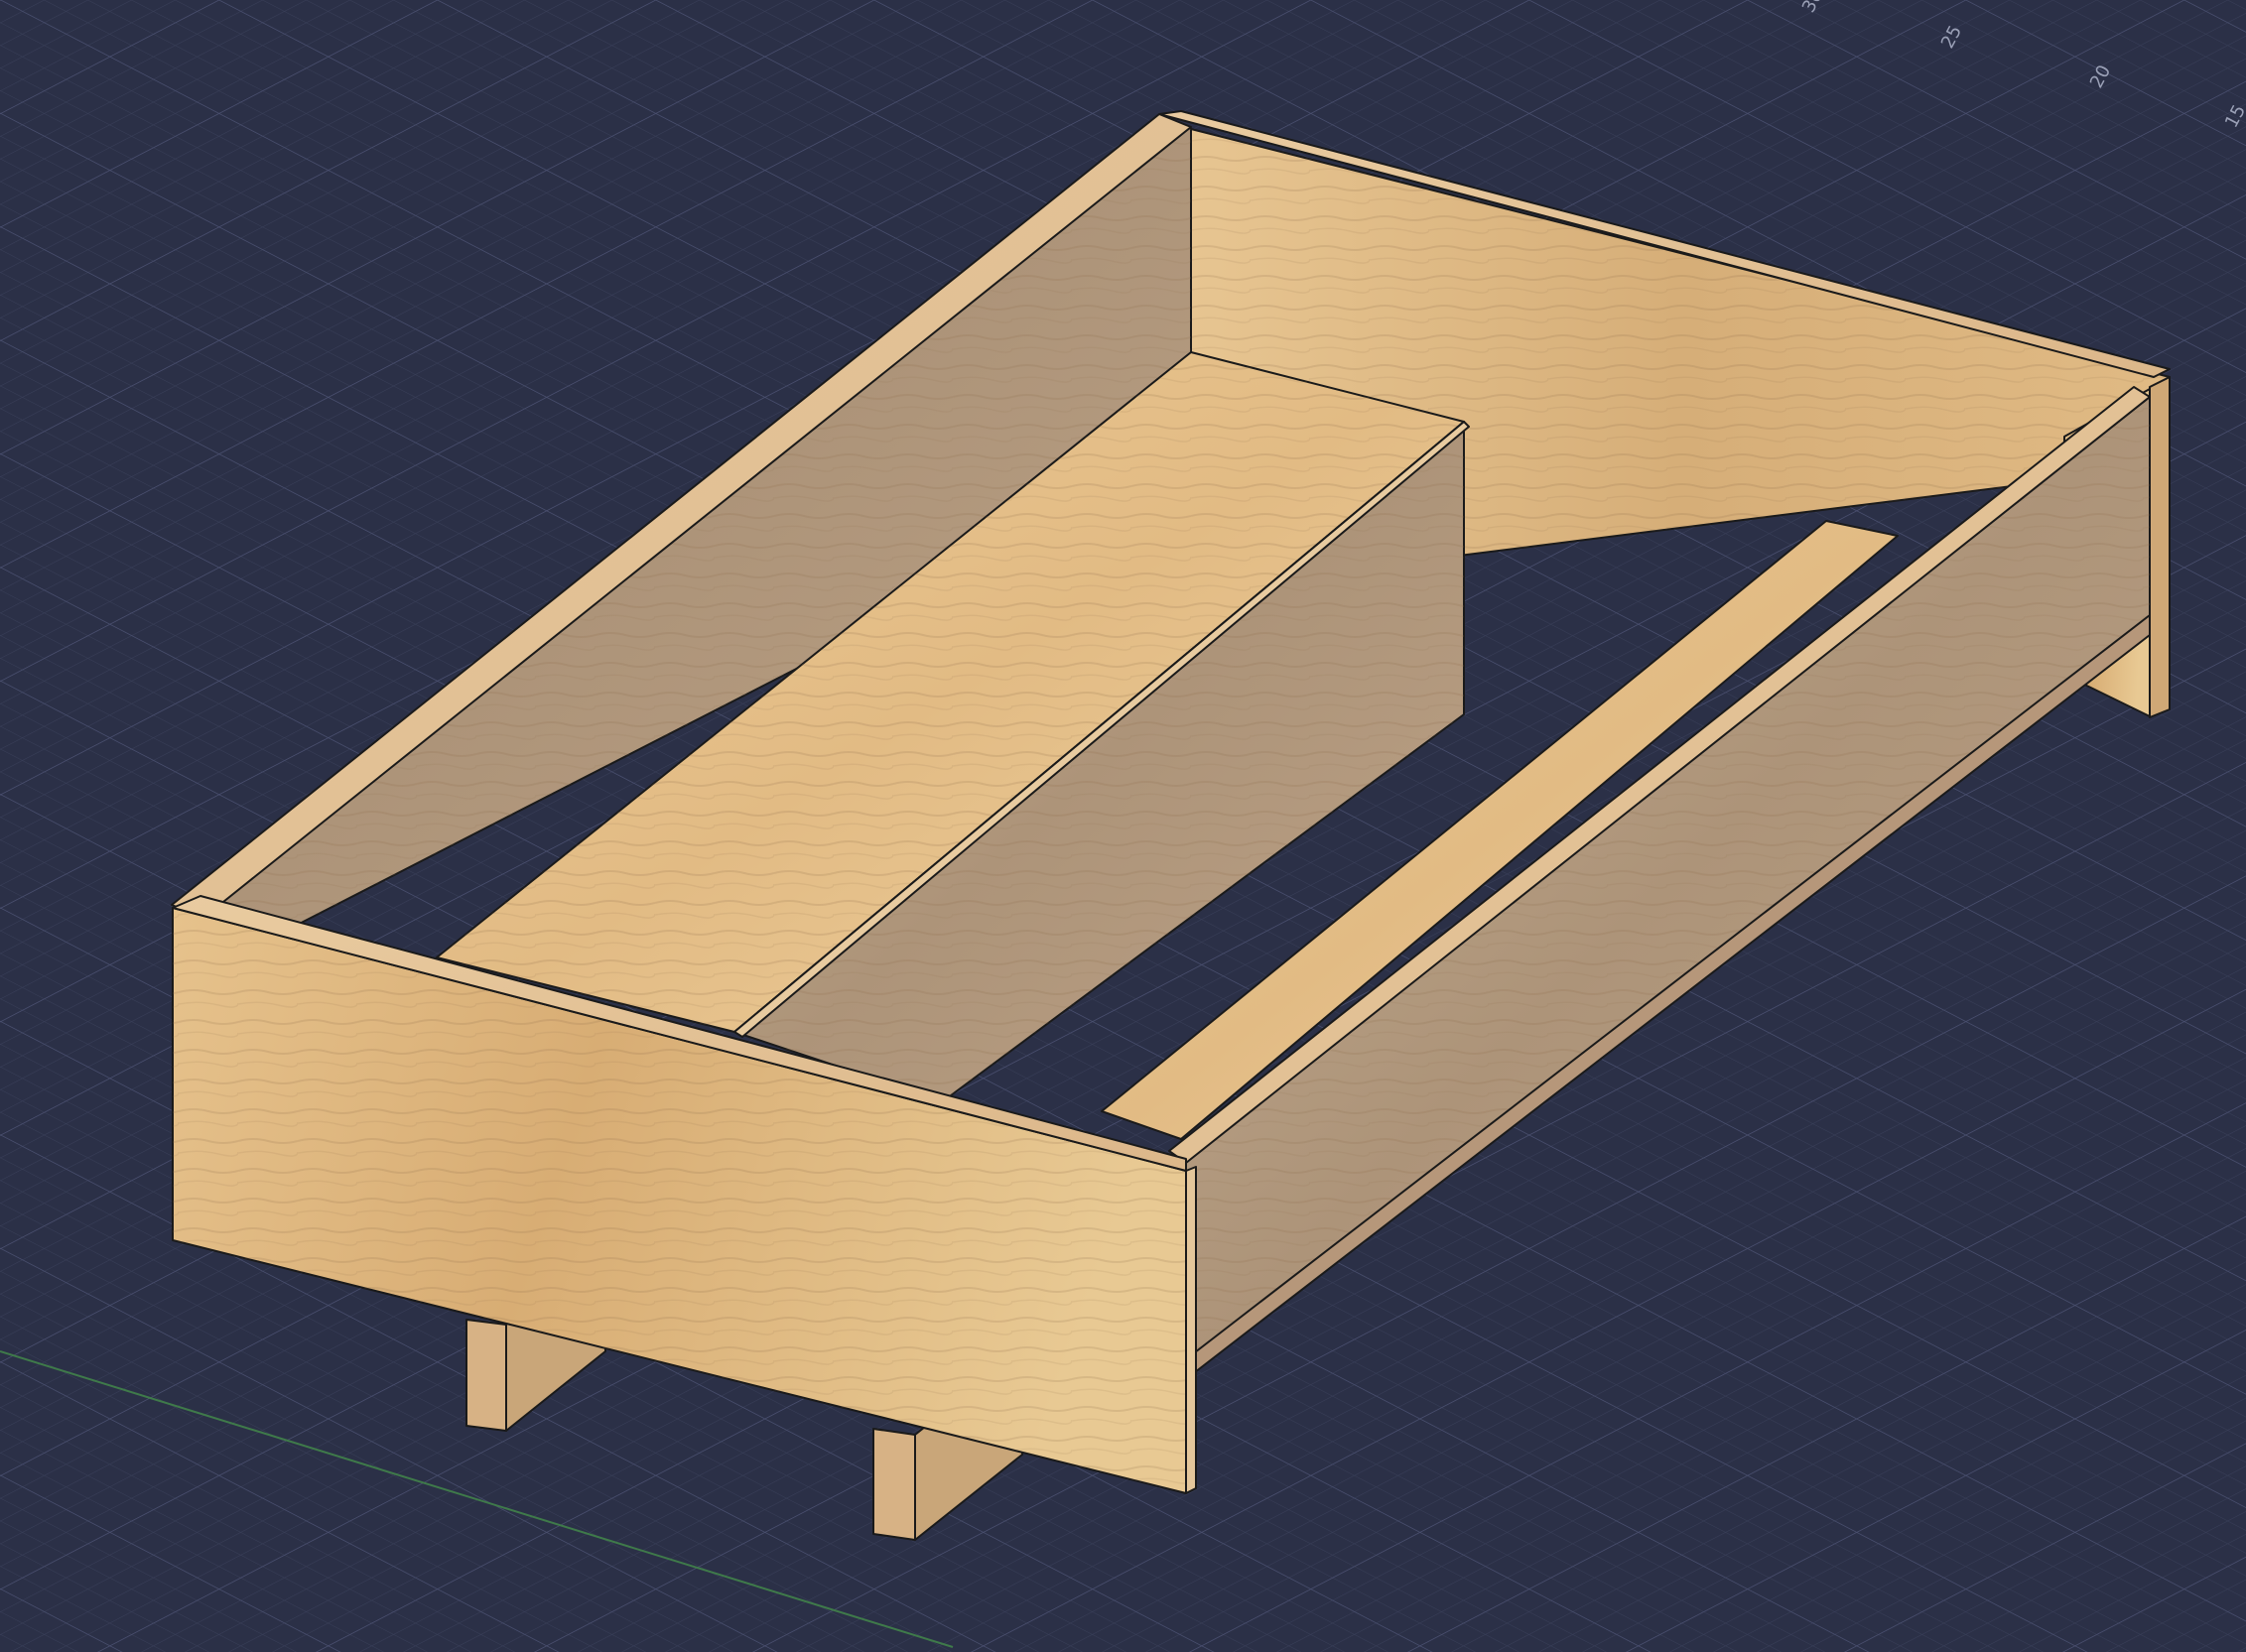  Describe the element at coordinates (1191, 1330) in the screenshot. I see `front-panel-right-edge` at that location.